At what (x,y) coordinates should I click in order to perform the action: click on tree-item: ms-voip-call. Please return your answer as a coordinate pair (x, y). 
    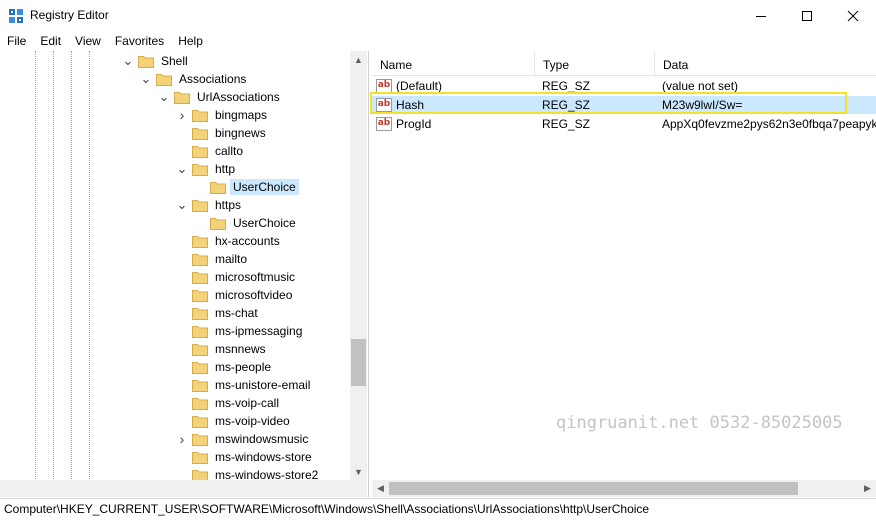
    Looking at the image, I should click on (229, 403).